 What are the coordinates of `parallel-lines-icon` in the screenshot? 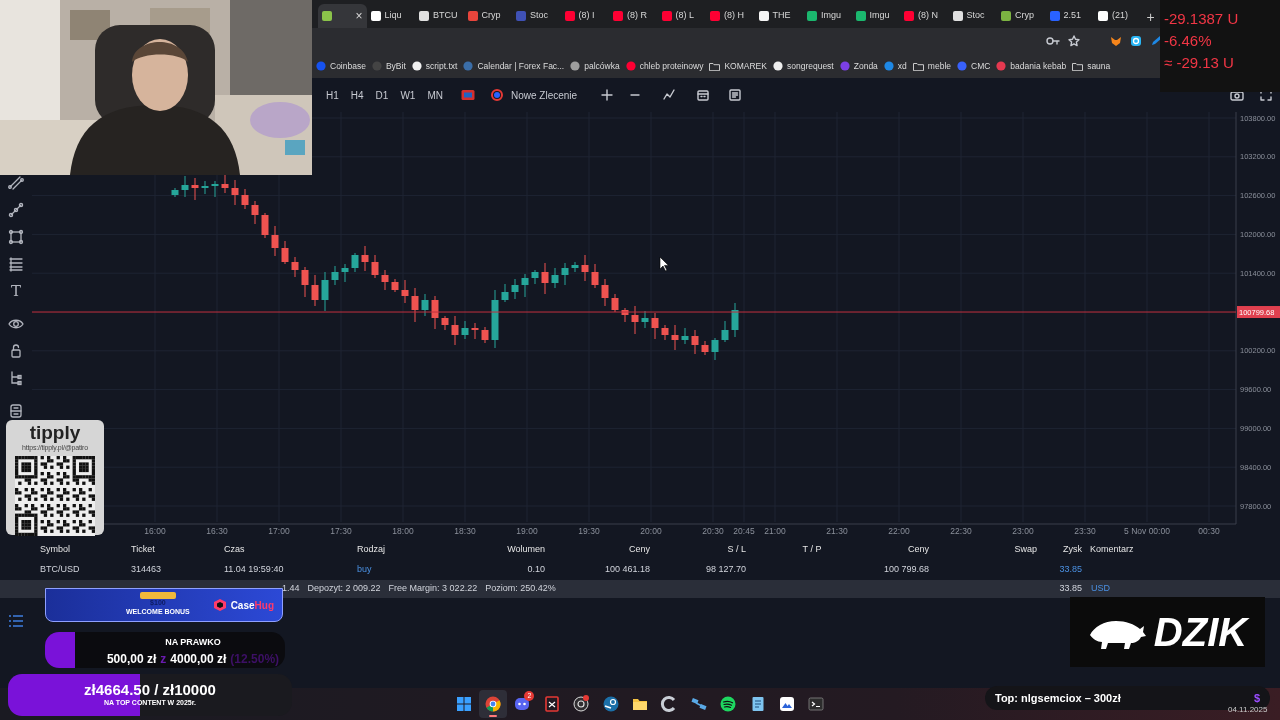 It's located at (16, 183).